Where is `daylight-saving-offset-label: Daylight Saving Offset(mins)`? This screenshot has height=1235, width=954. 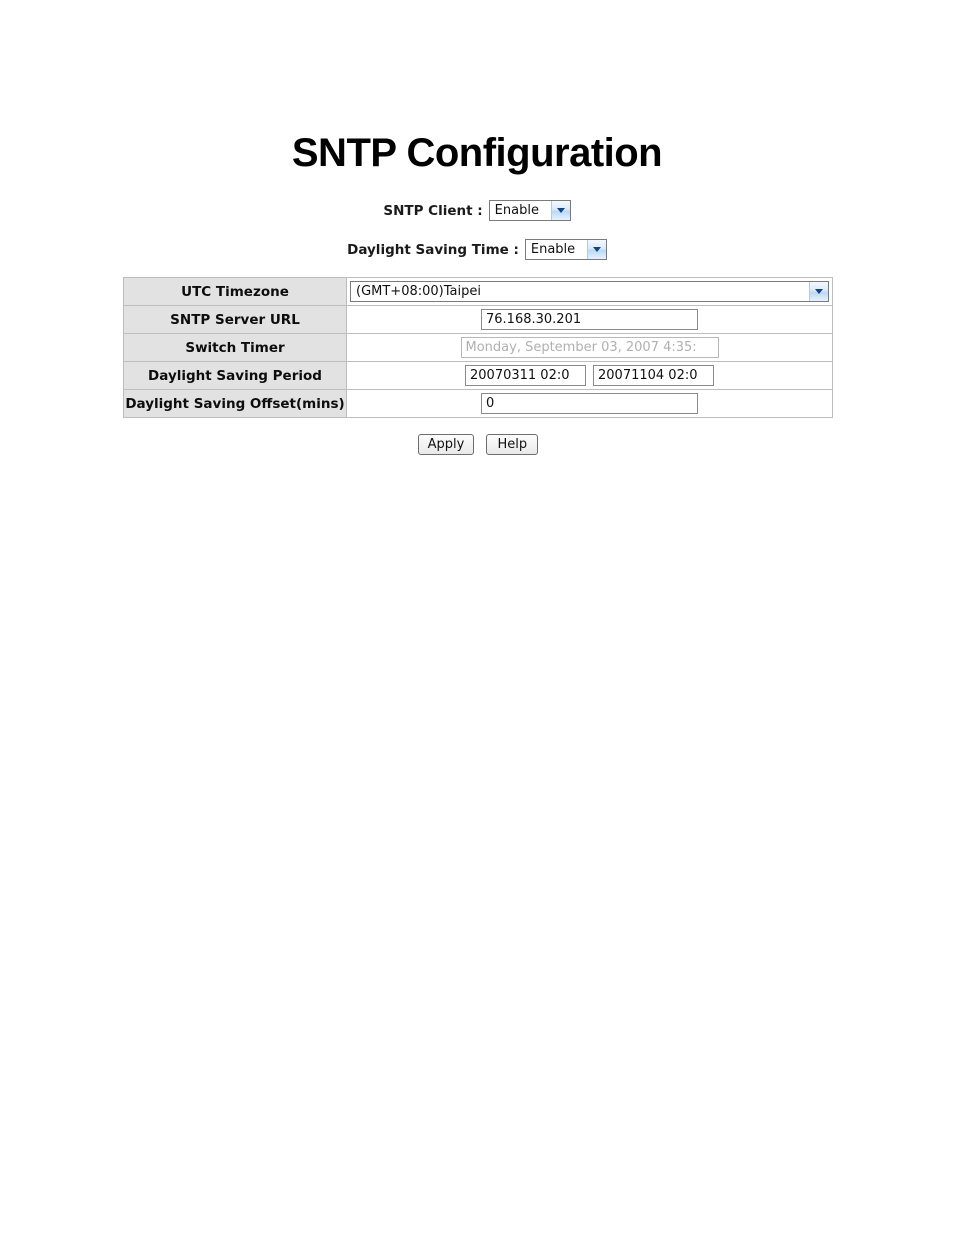
daylight-saving-offset-label: Daylight Saving Offset(mins) is located at coordinates (235, 403).